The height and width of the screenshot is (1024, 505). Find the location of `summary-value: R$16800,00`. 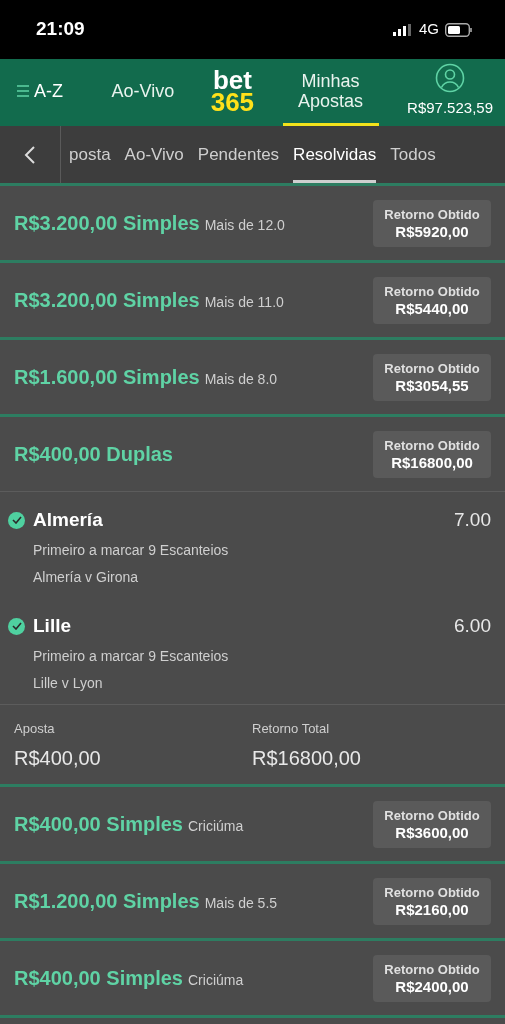

summary-value: R$16800,00 is located at coordinates (307, 758).